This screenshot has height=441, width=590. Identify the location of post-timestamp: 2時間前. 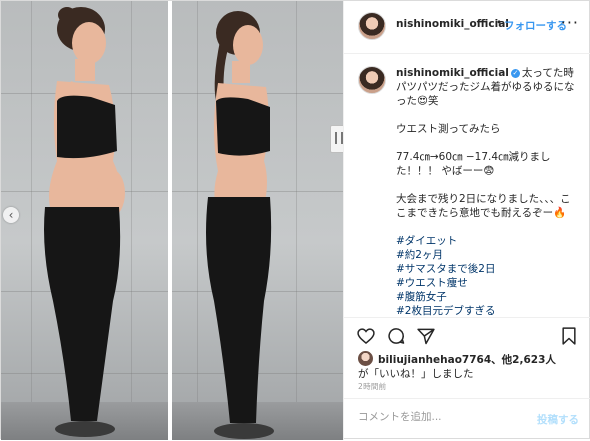
(372, 386).